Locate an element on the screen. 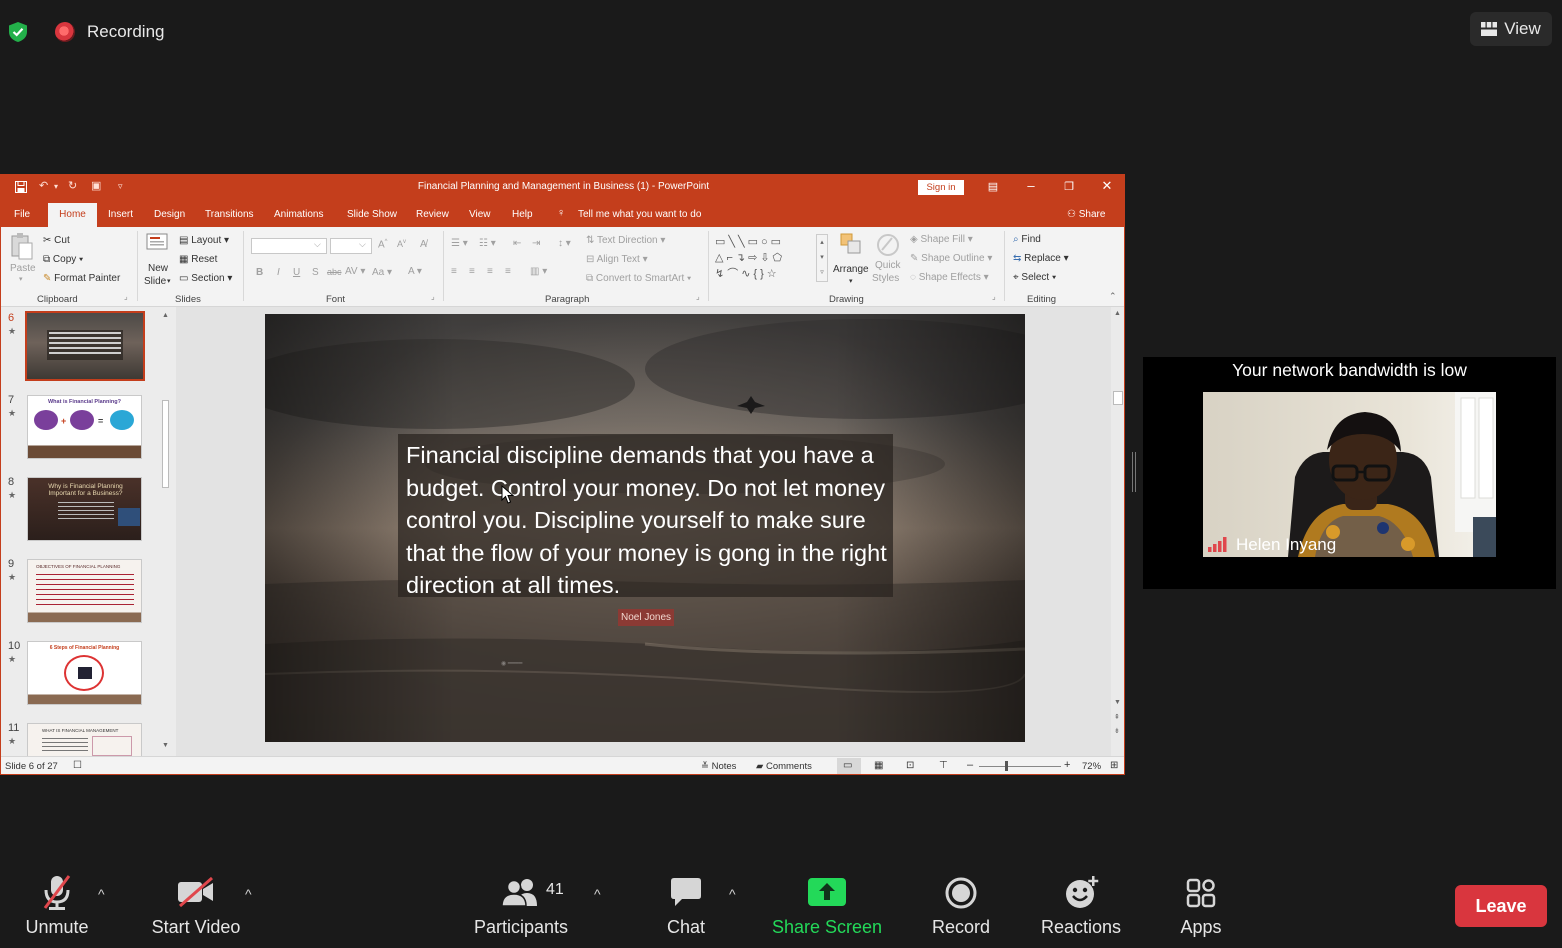 Image resolution: width=1562 pixels, height=948 pixels. tab-view: View is located at coordinates (480, 214).